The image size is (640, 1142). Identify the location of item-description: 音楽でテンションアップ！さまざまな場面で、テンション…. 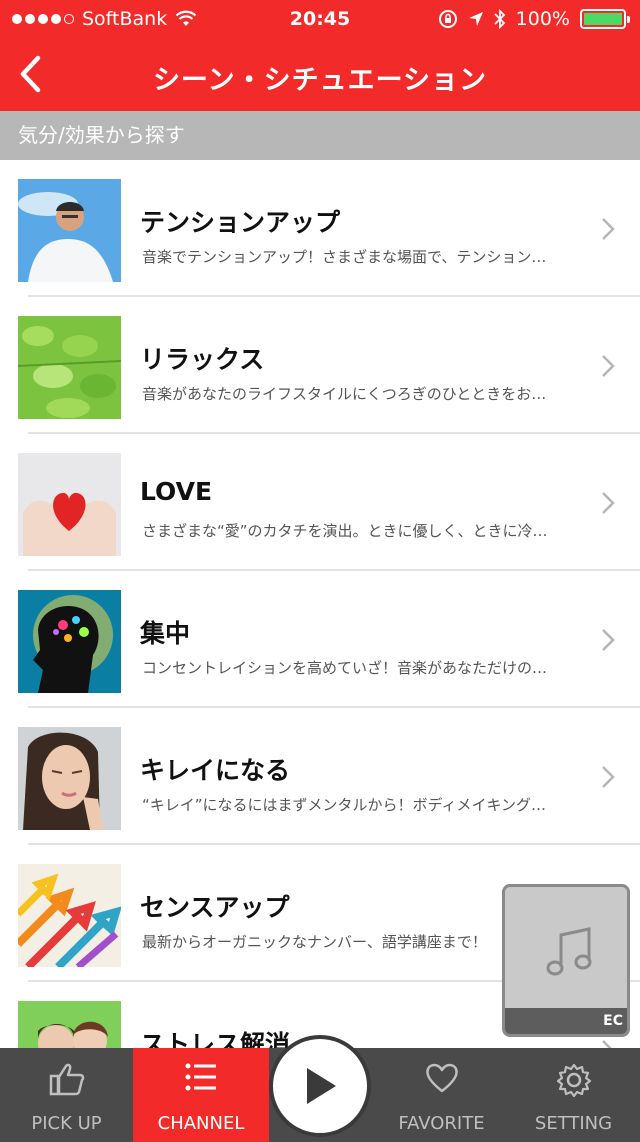
(344, 257).